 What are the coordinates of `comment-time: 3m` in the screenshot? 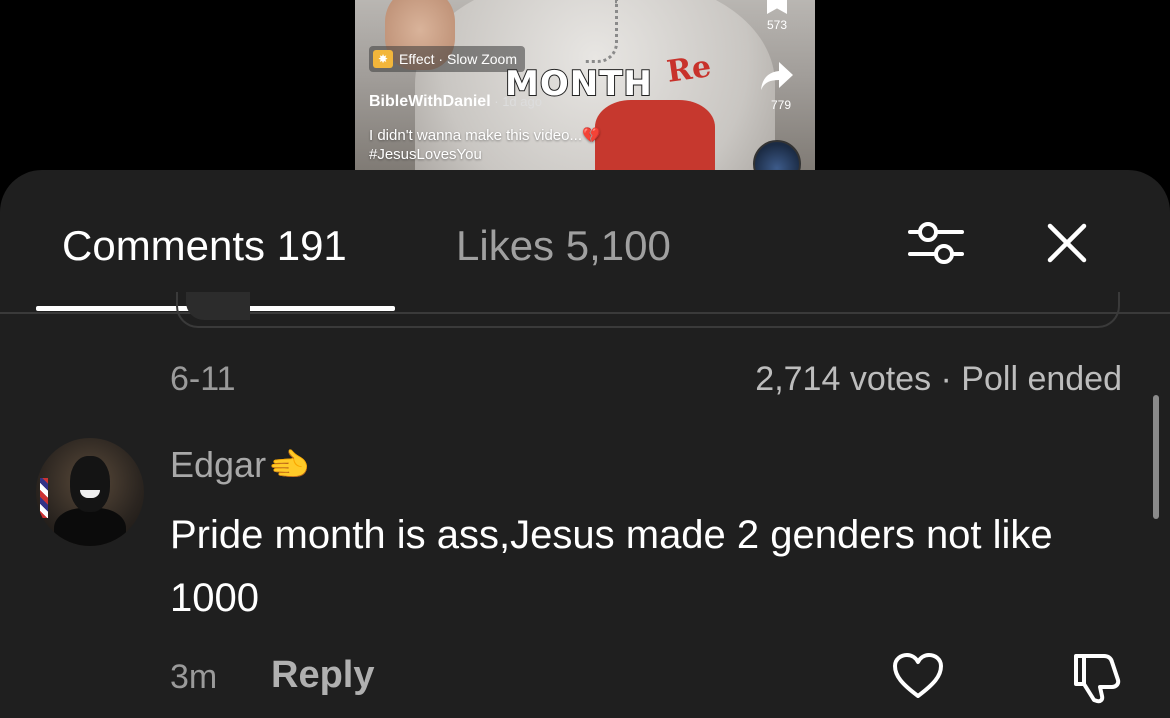 It's located at (194, 677).